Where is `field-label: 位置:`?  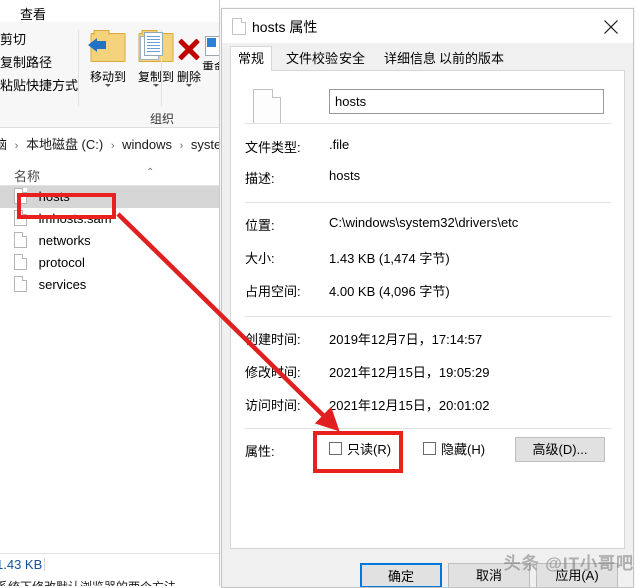 field-label: 位置: is located at coordinates (260, 225).